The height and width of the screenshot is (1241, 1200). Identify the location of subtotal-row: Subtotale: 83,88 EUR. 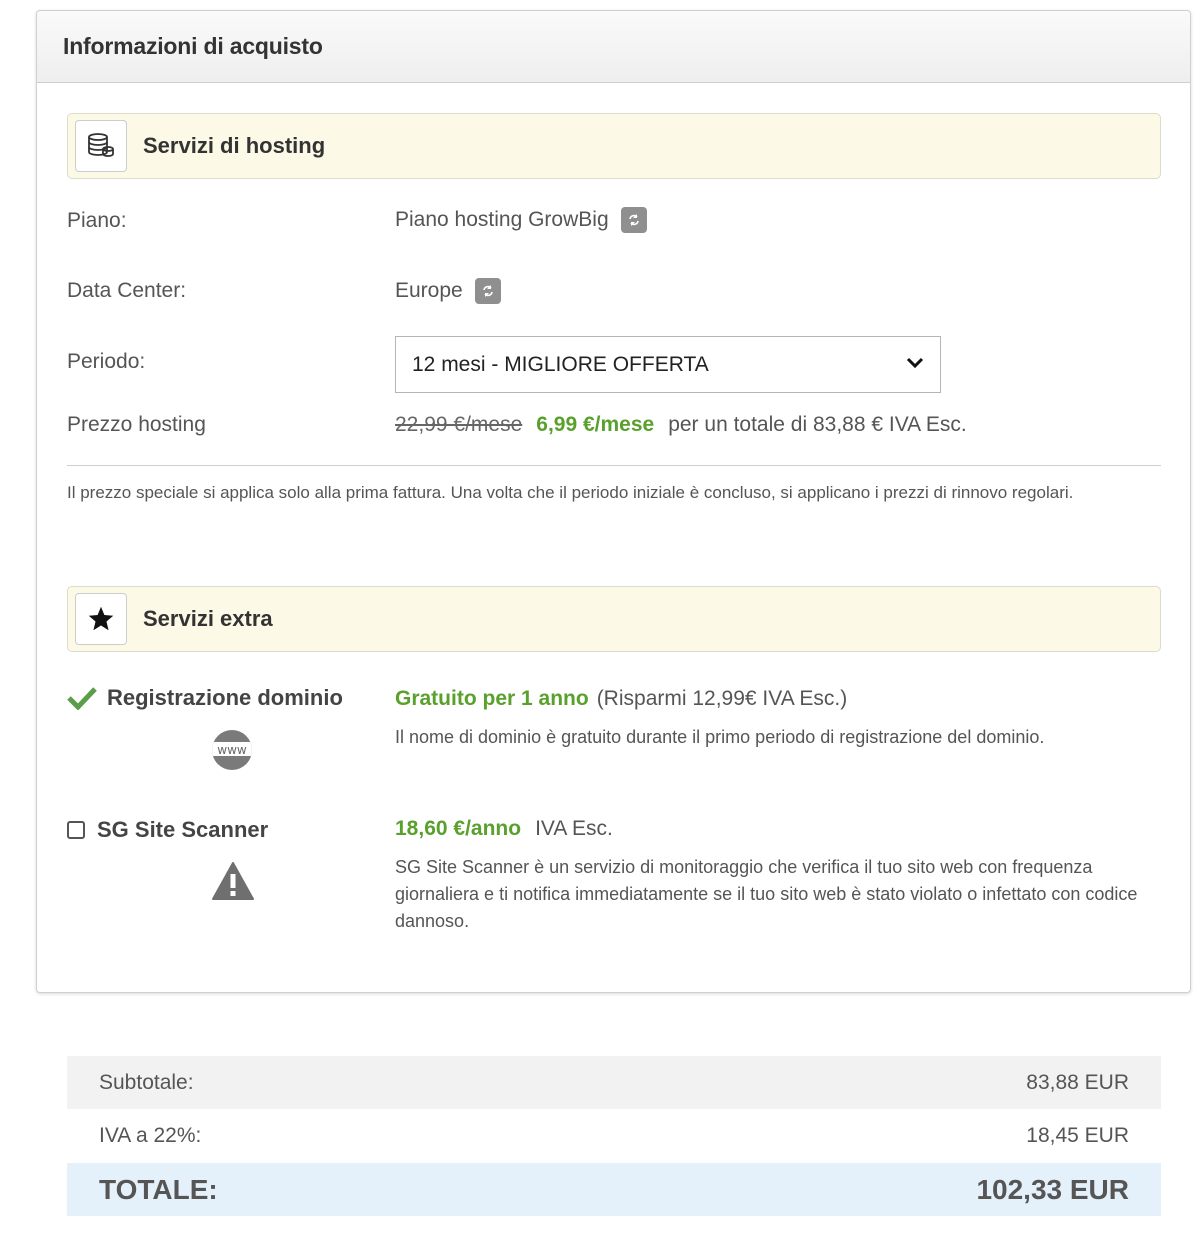
(614, 1082).